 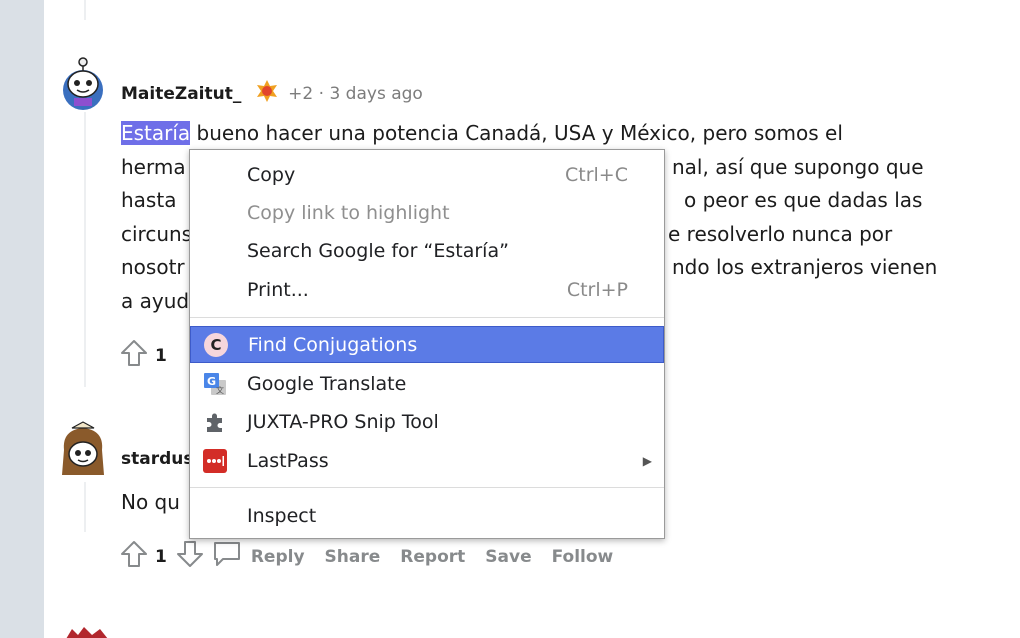 What do you see at coordinates (427, 289) in the screenshot?
I see `menu-item-print: Print... Ctrl+P` at bounding box center [427, 289].